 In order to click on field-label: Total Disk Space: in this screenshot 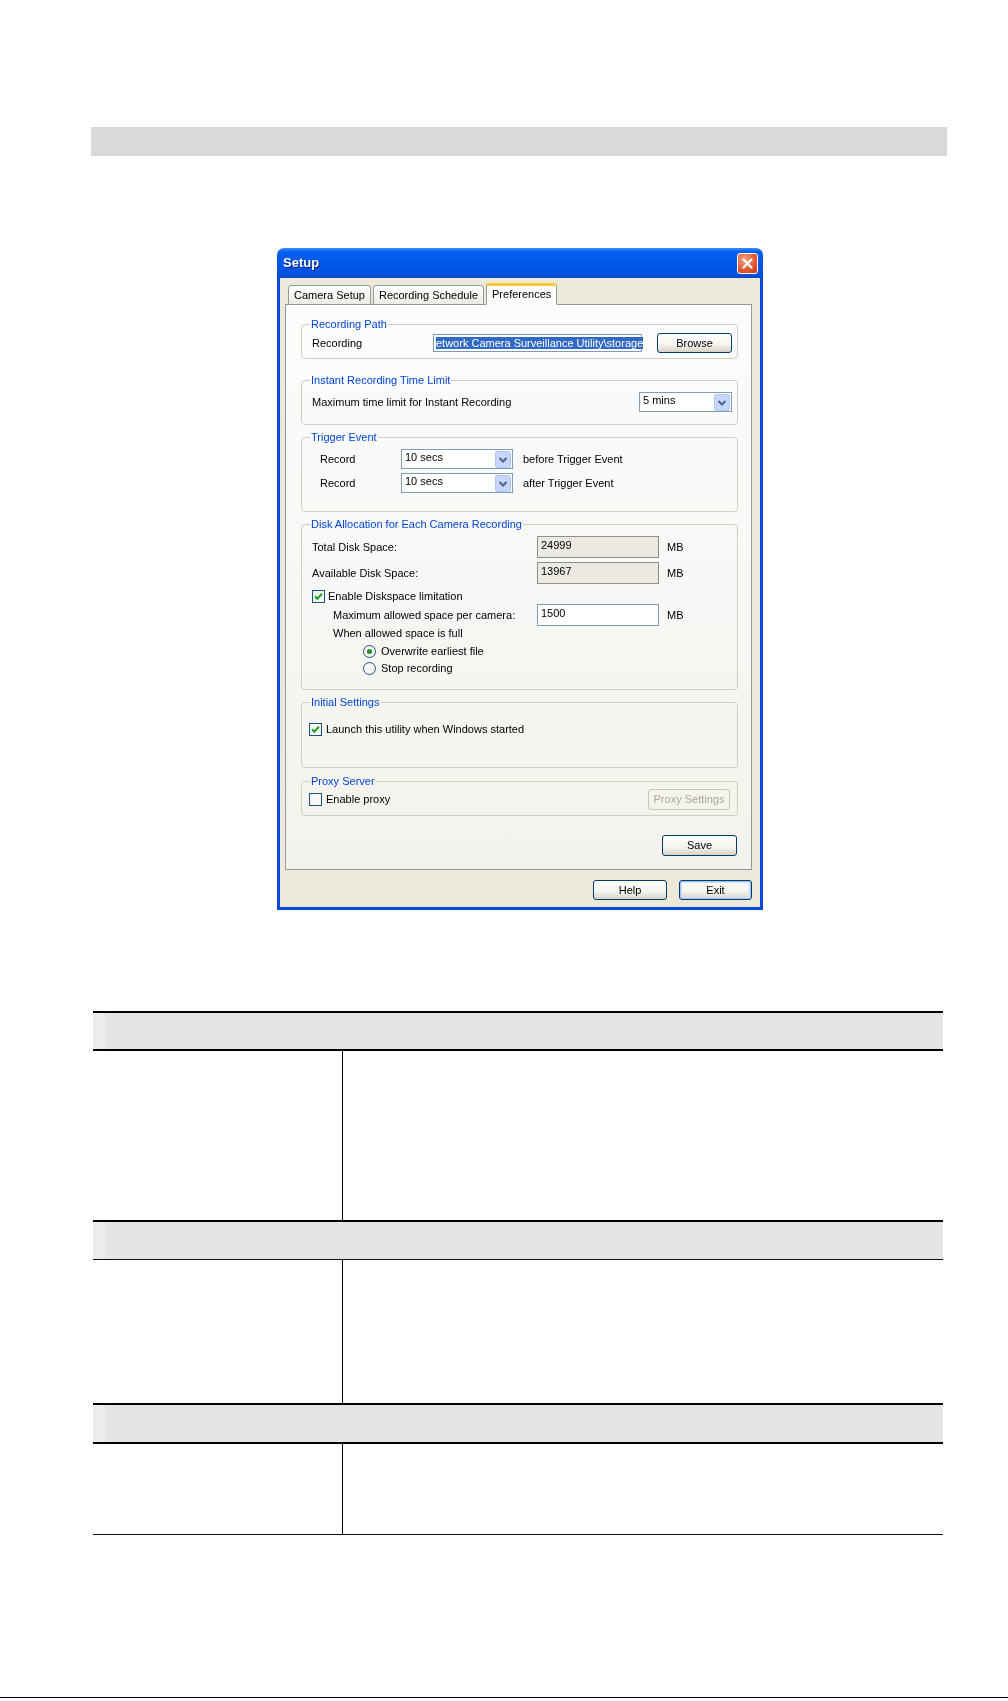, I will do `click(354, 546)`.